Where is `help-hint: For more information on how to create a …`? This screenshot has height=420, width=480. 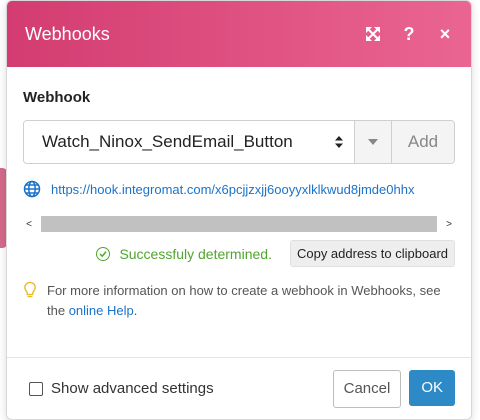
help-hint: For more information on how to create a … is located at coordinates (239, 301).